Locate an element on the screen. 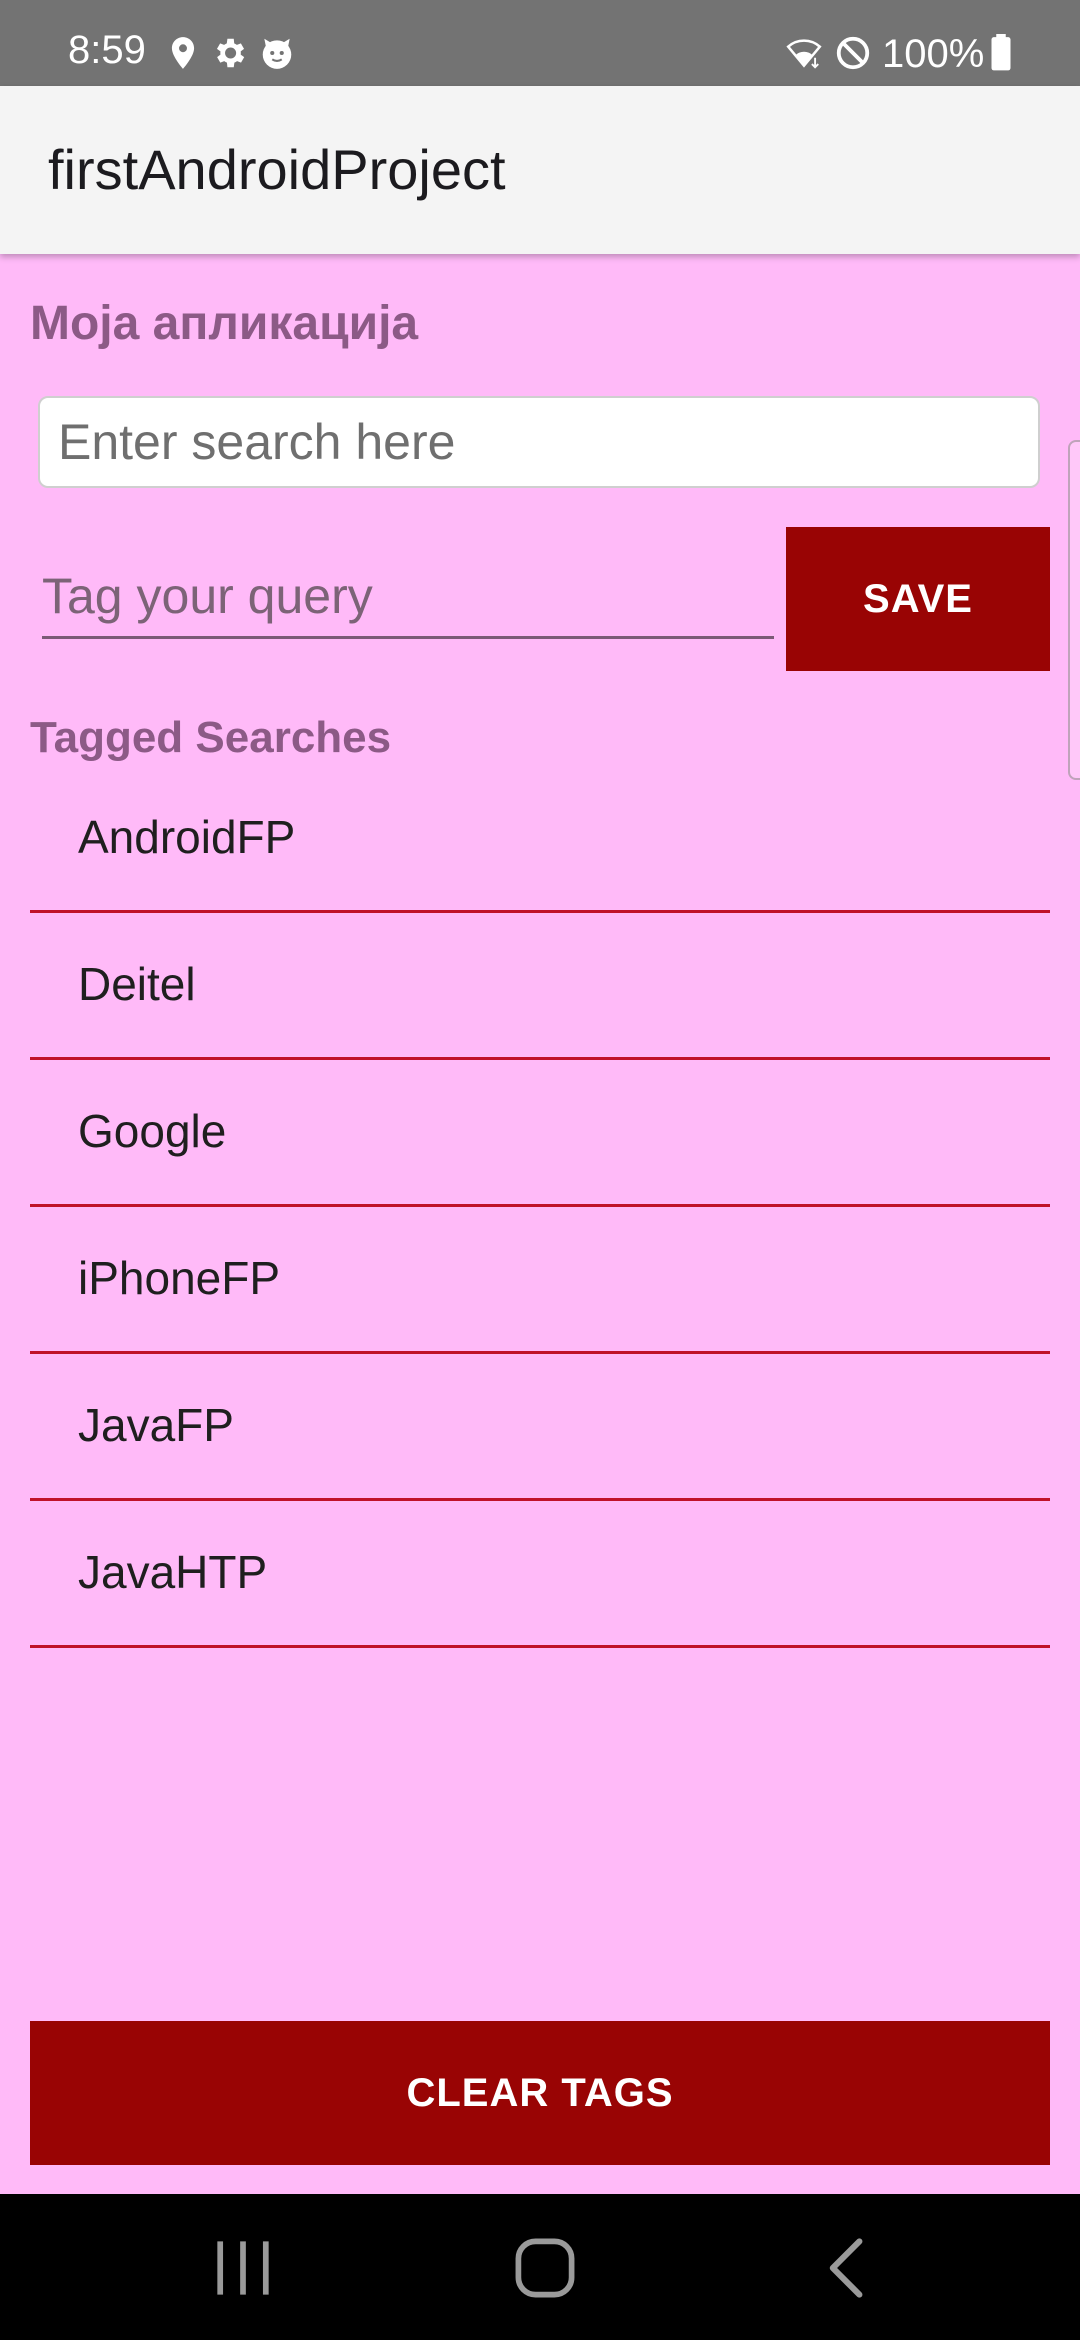  tag-list-item: iPhoneFP is located at coordinates (540, 1280).